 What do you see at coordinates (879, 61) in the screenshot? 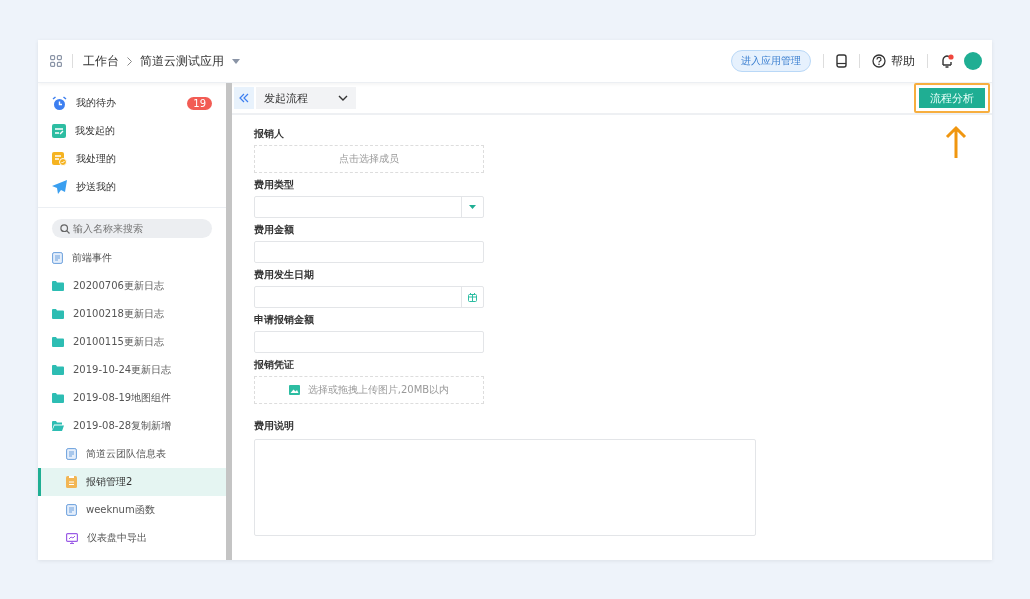
I see `help-icon` at bounding box center [879, 61].